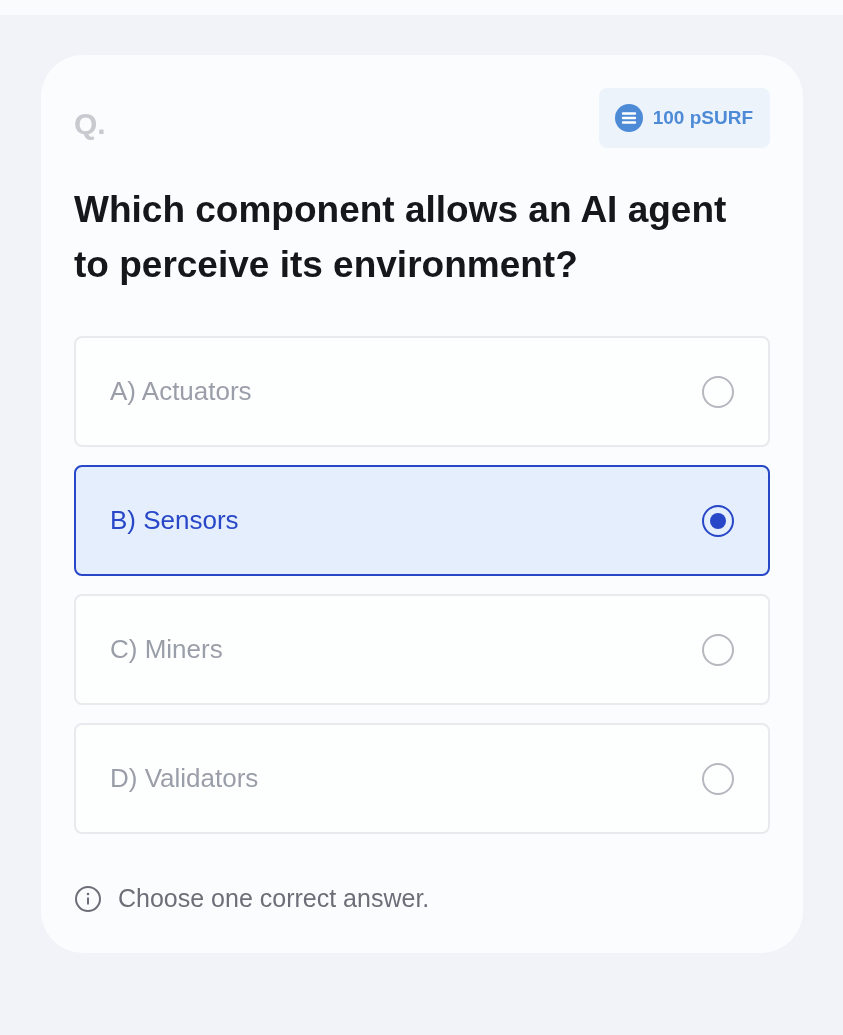 The height and width of the screenshot is (1035, 843). I want to click on coin-icon, so click(628, 118).